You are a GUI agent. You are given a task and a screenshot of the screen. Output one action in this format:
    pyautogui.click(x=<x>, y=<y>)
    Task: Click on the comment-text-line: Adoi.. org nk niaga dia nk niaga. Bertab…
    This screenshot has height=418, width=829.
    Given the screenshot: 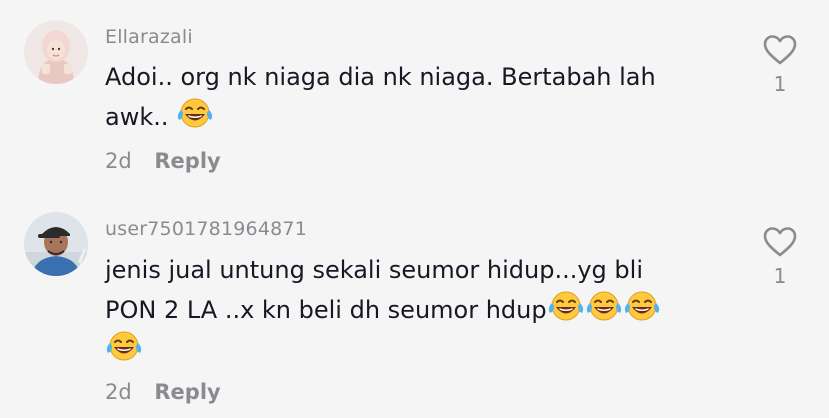 What is the action you would take?
    pyautogui.click(x=380, y=77)
    